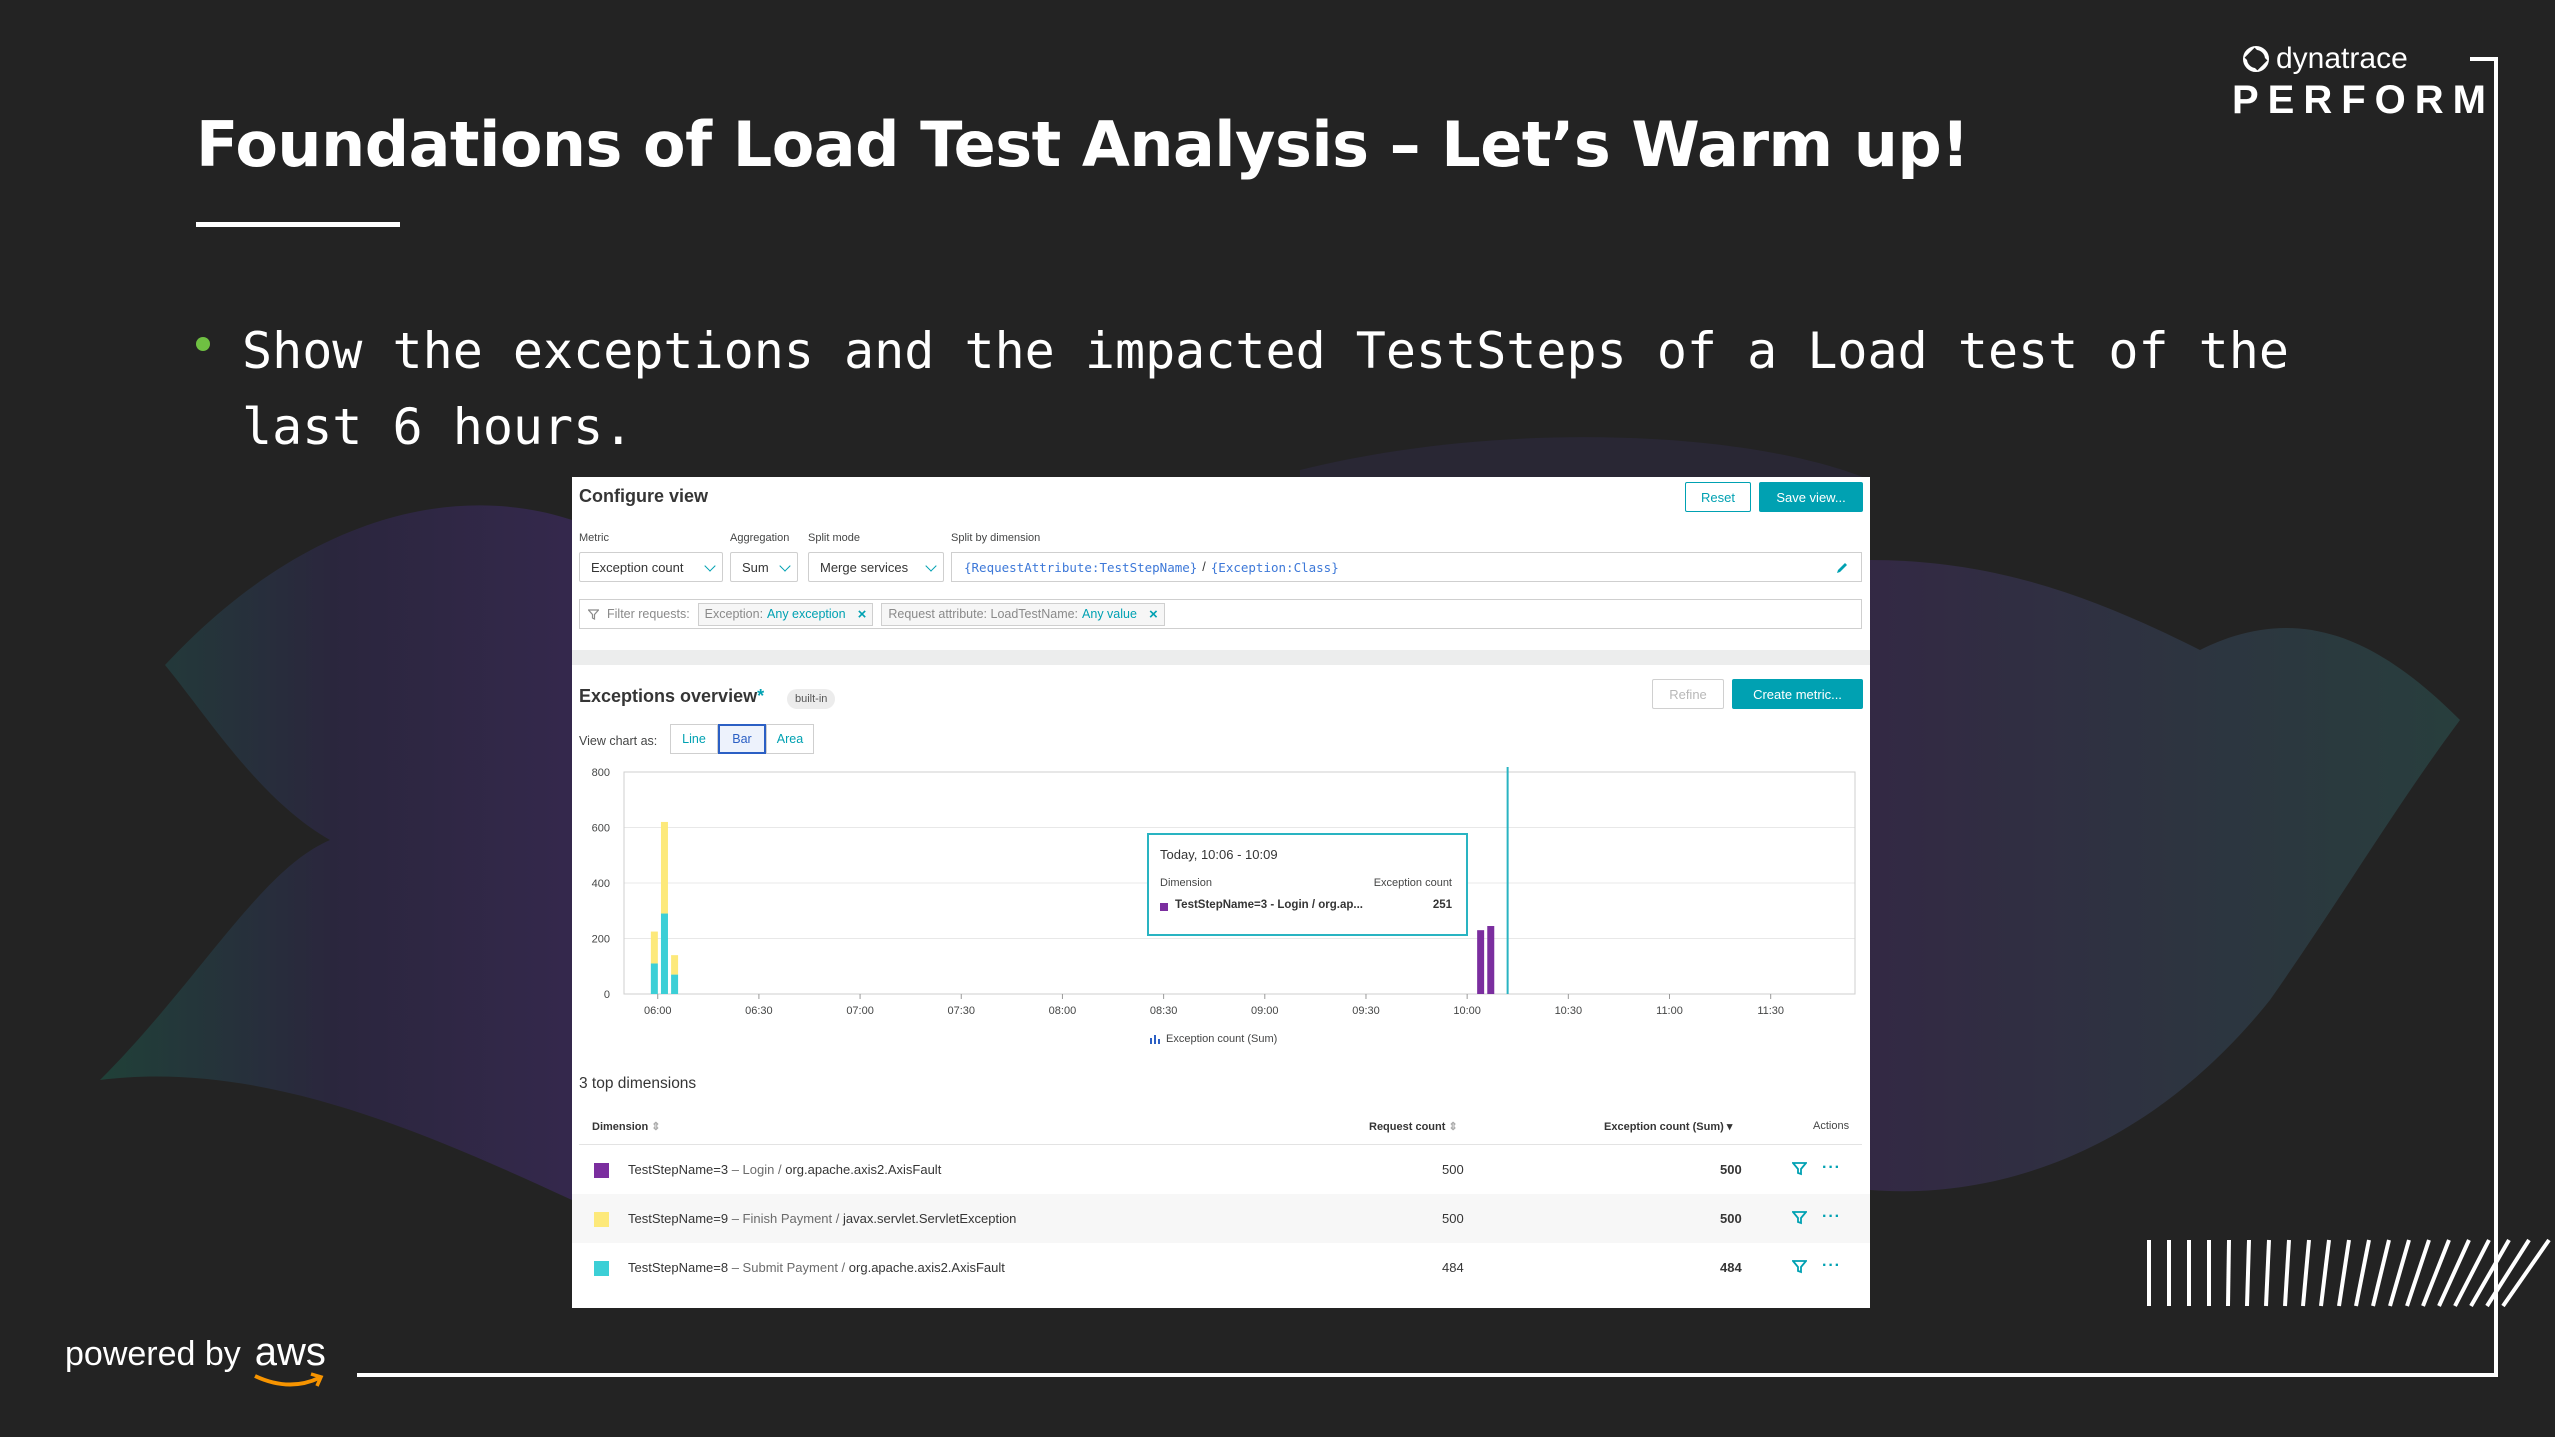 This screenshot has height=1437, width=2555. What do you see at coordinates (1109, 614) in the screenshot?
I see `chip-value: Any value` at bounding box center [1109, 614].